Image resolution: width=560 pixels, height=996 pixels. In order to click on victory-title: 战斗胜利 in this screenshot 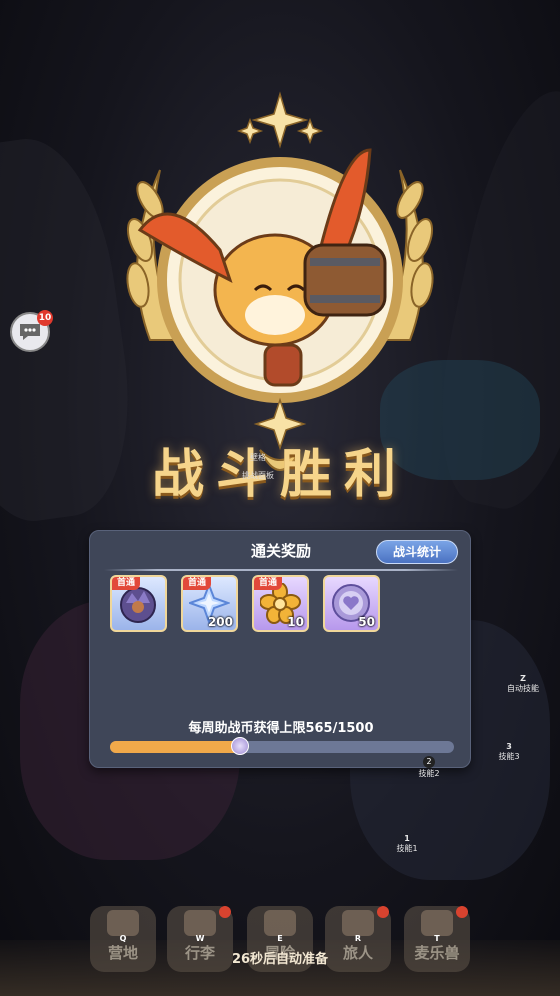, I will do `click(279, 475)`.